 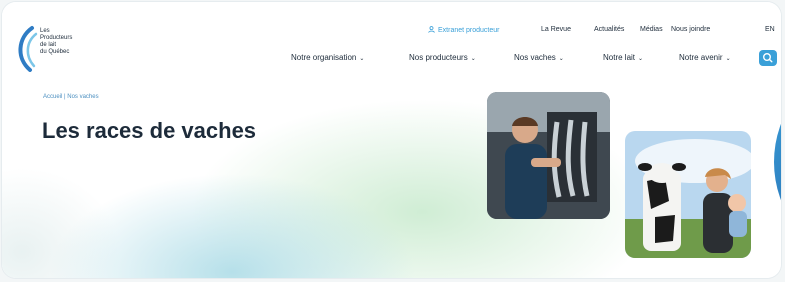 I want to click on nav-label: Nos vaches, so click(x=535, y=57).